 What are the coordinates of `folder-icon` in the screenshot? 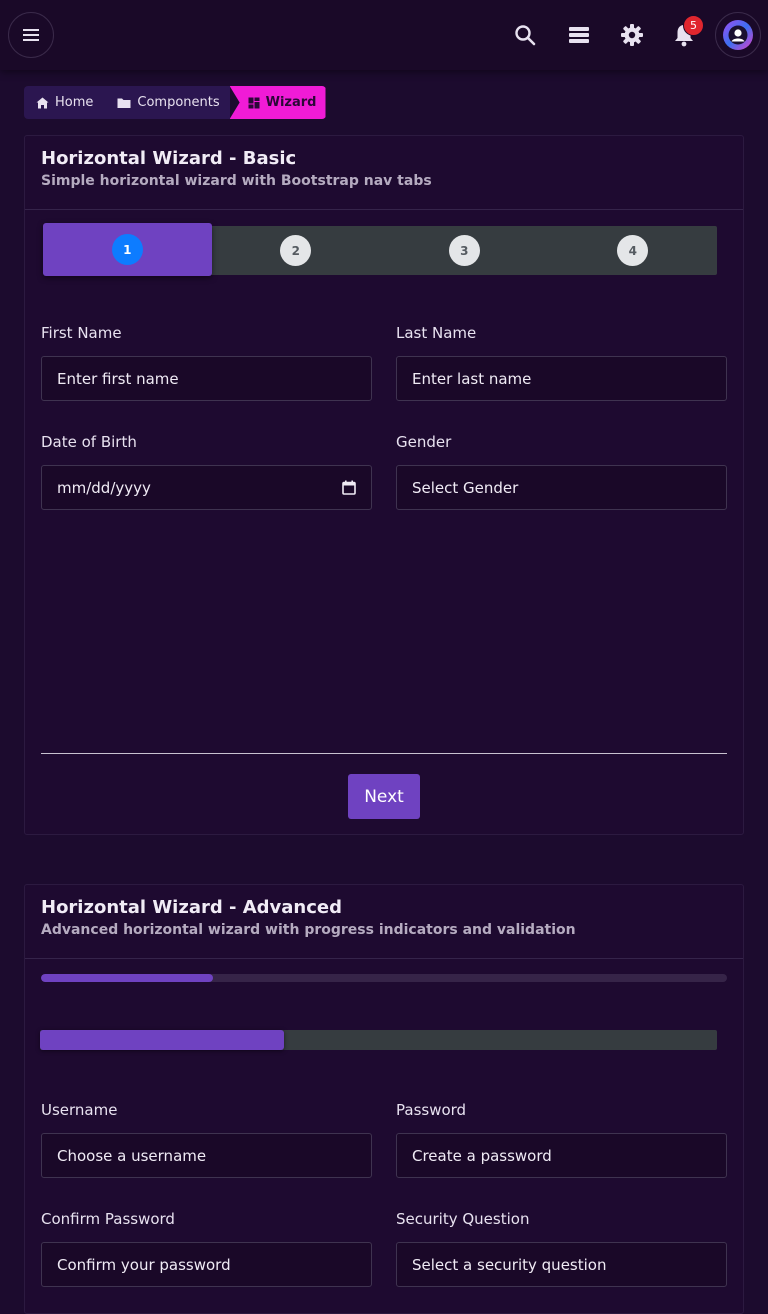 It's located at (124, 103).